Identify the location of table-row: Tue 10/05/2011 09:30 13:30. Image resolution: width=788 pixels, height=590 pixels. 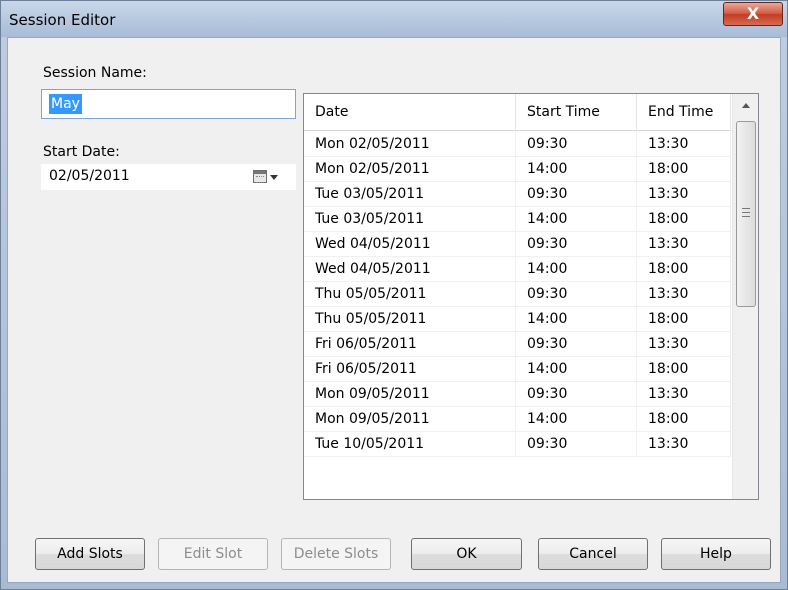
(517, 444).